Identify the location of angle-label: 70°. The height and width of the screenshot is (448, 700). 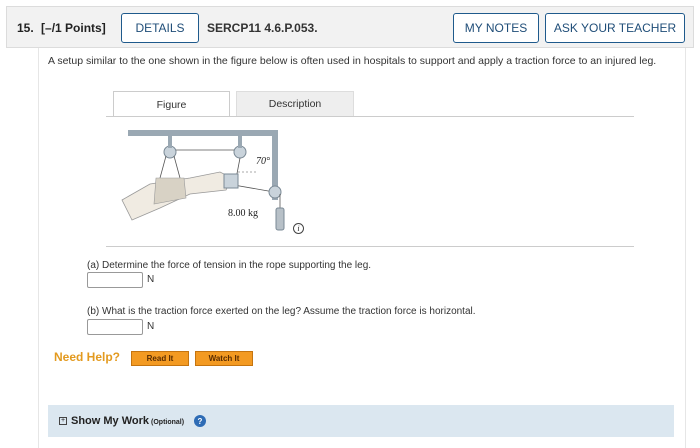
(263, 161).